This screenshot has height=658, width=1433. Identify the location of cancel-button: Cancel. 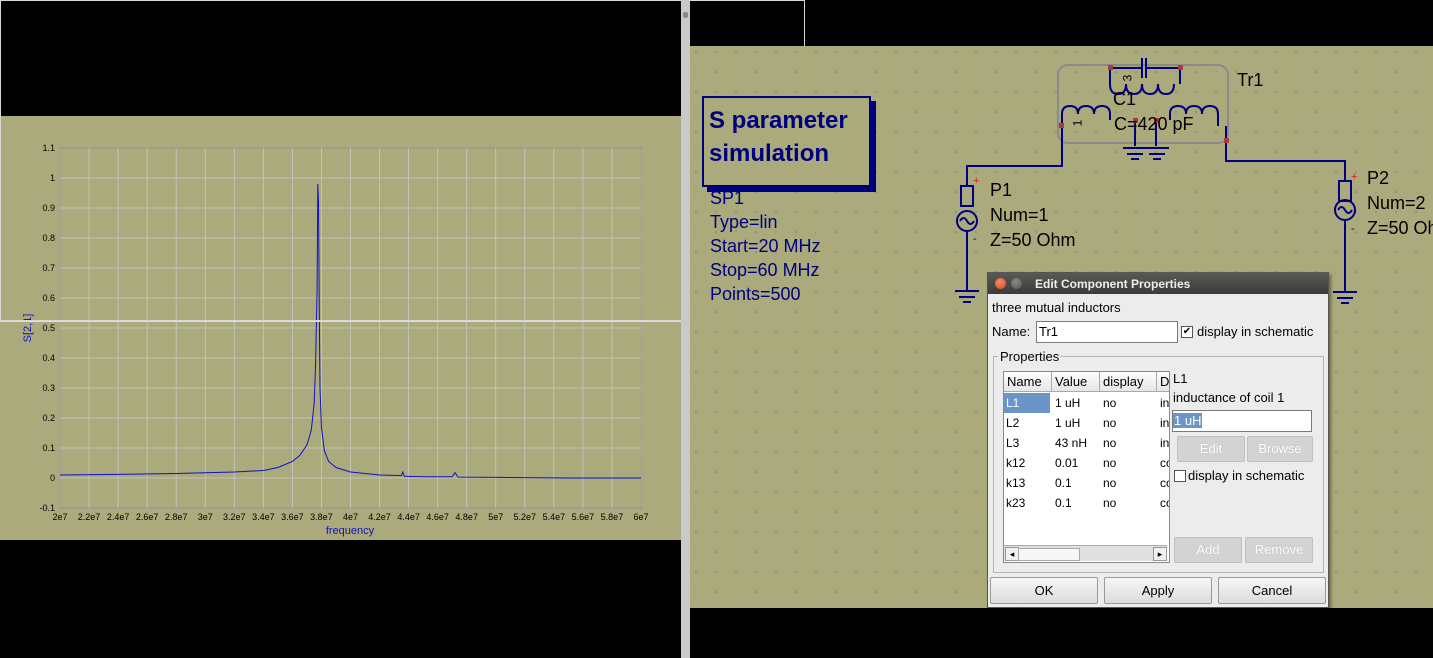
(1272, 590).